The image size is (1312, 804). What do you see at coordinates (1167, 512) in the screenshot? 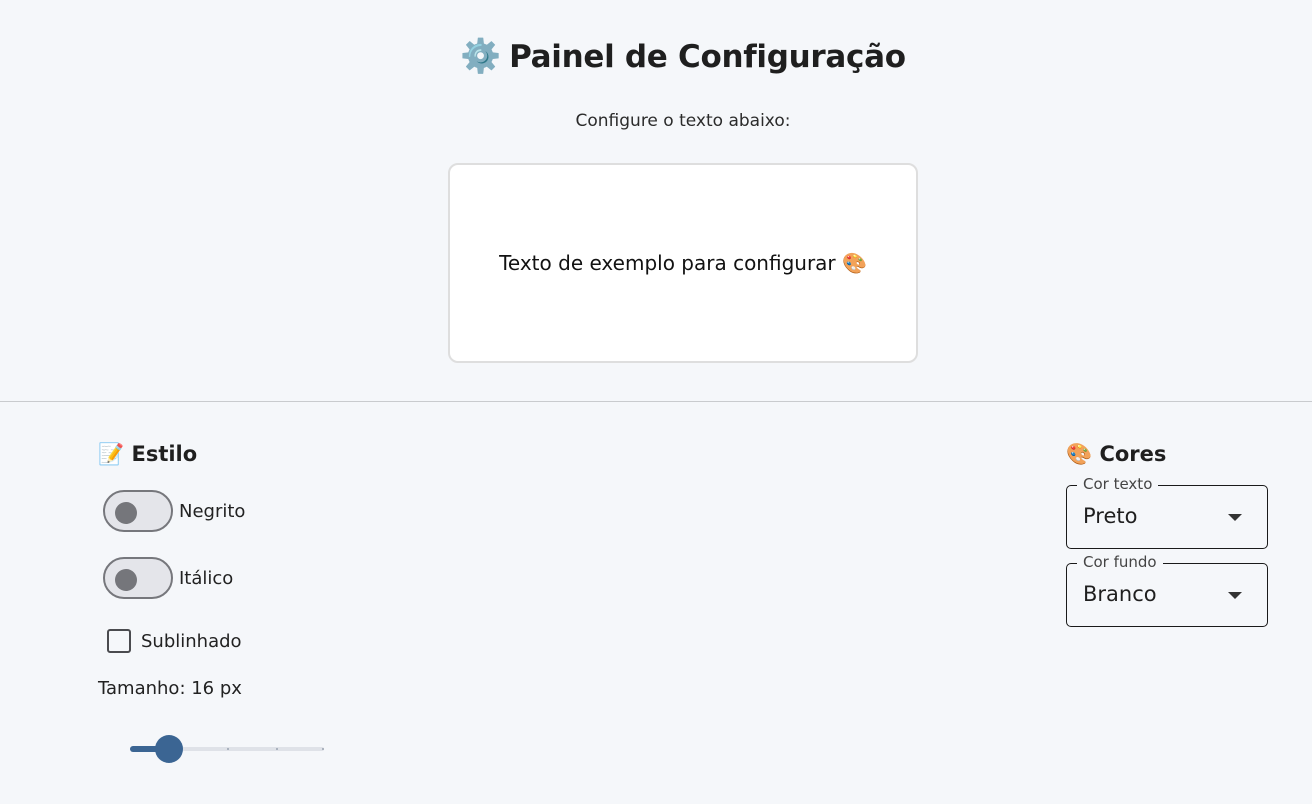
I see `text-color-dropdown: Cor texto Preto` at bounding box center [1167, 512].